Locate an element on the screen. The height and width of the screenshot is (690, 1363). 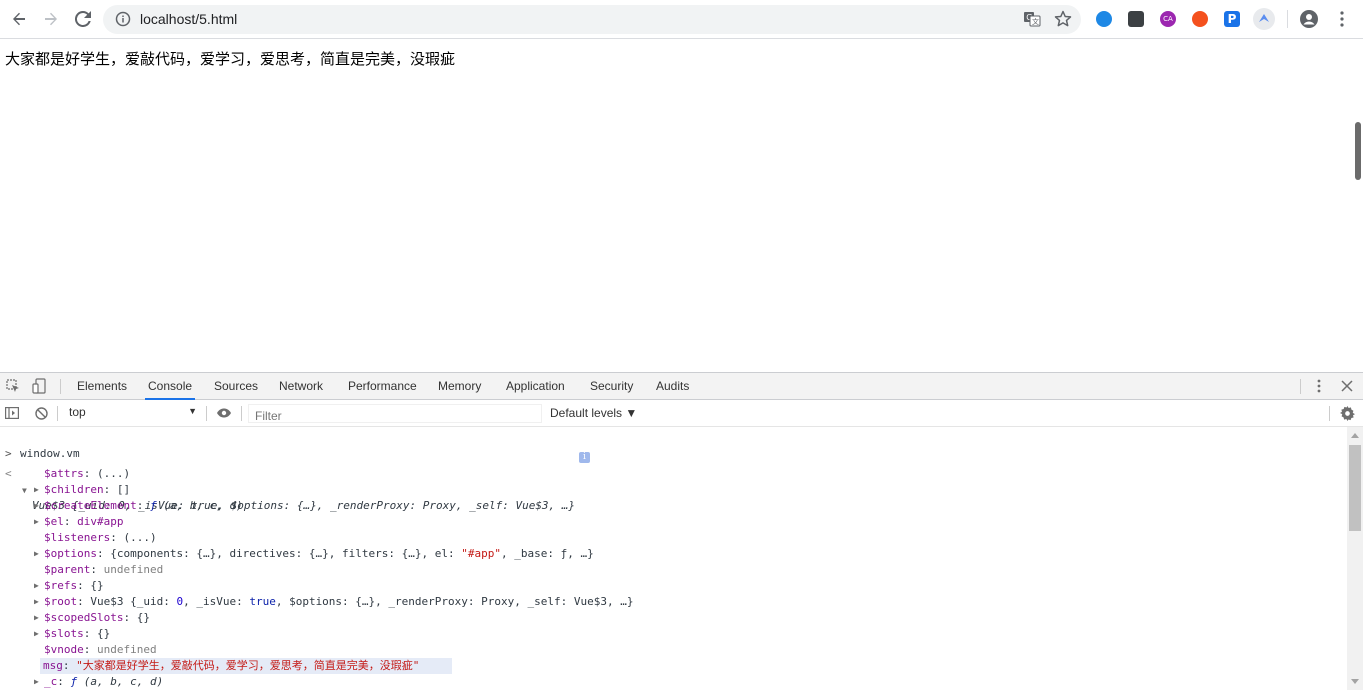
tab-performance: Performance is located at coordinates (382, 386).